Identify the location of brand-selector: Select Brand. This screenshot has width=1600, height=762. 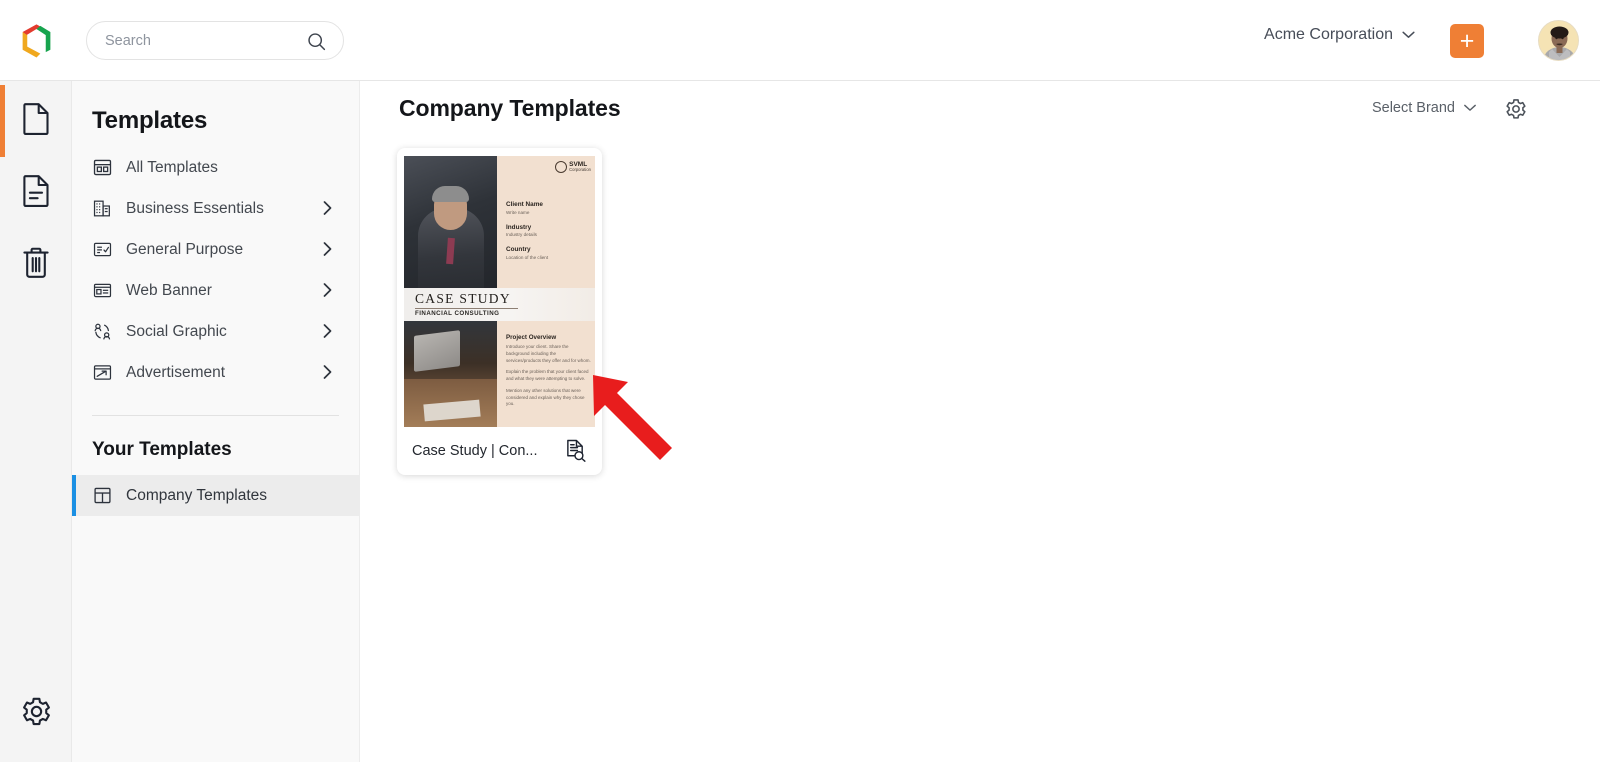
(1424, 108).